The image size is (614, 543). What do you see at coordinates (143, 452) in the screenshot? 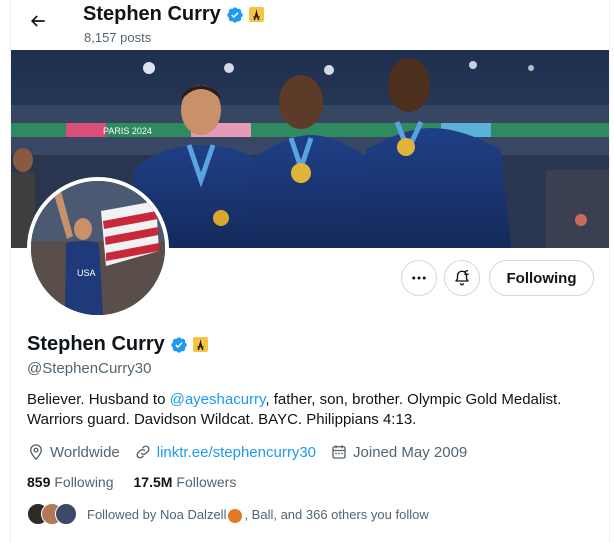
I see `link-icon` at bounding box center [143, 452].